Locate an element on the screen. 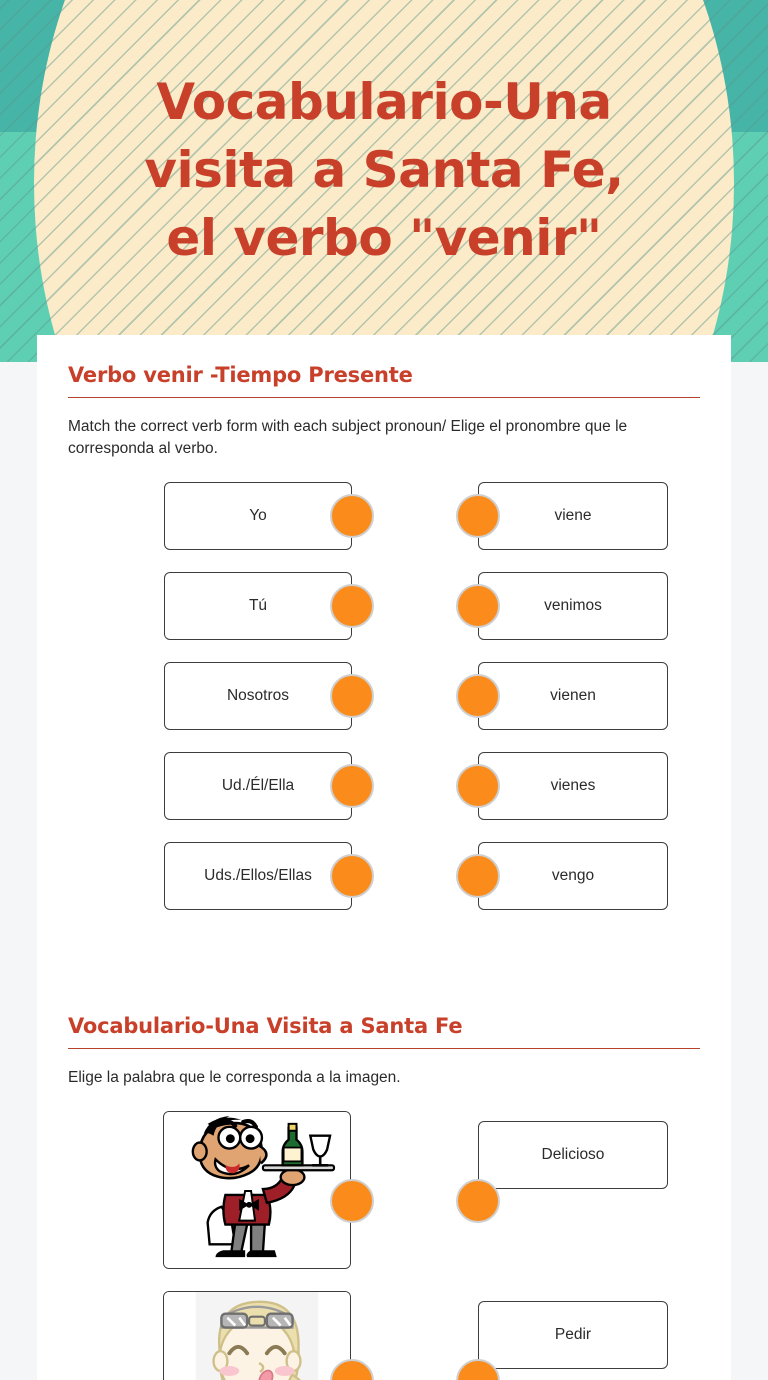  pronoun-label: Nosotros is located at coordinates (258, 695).